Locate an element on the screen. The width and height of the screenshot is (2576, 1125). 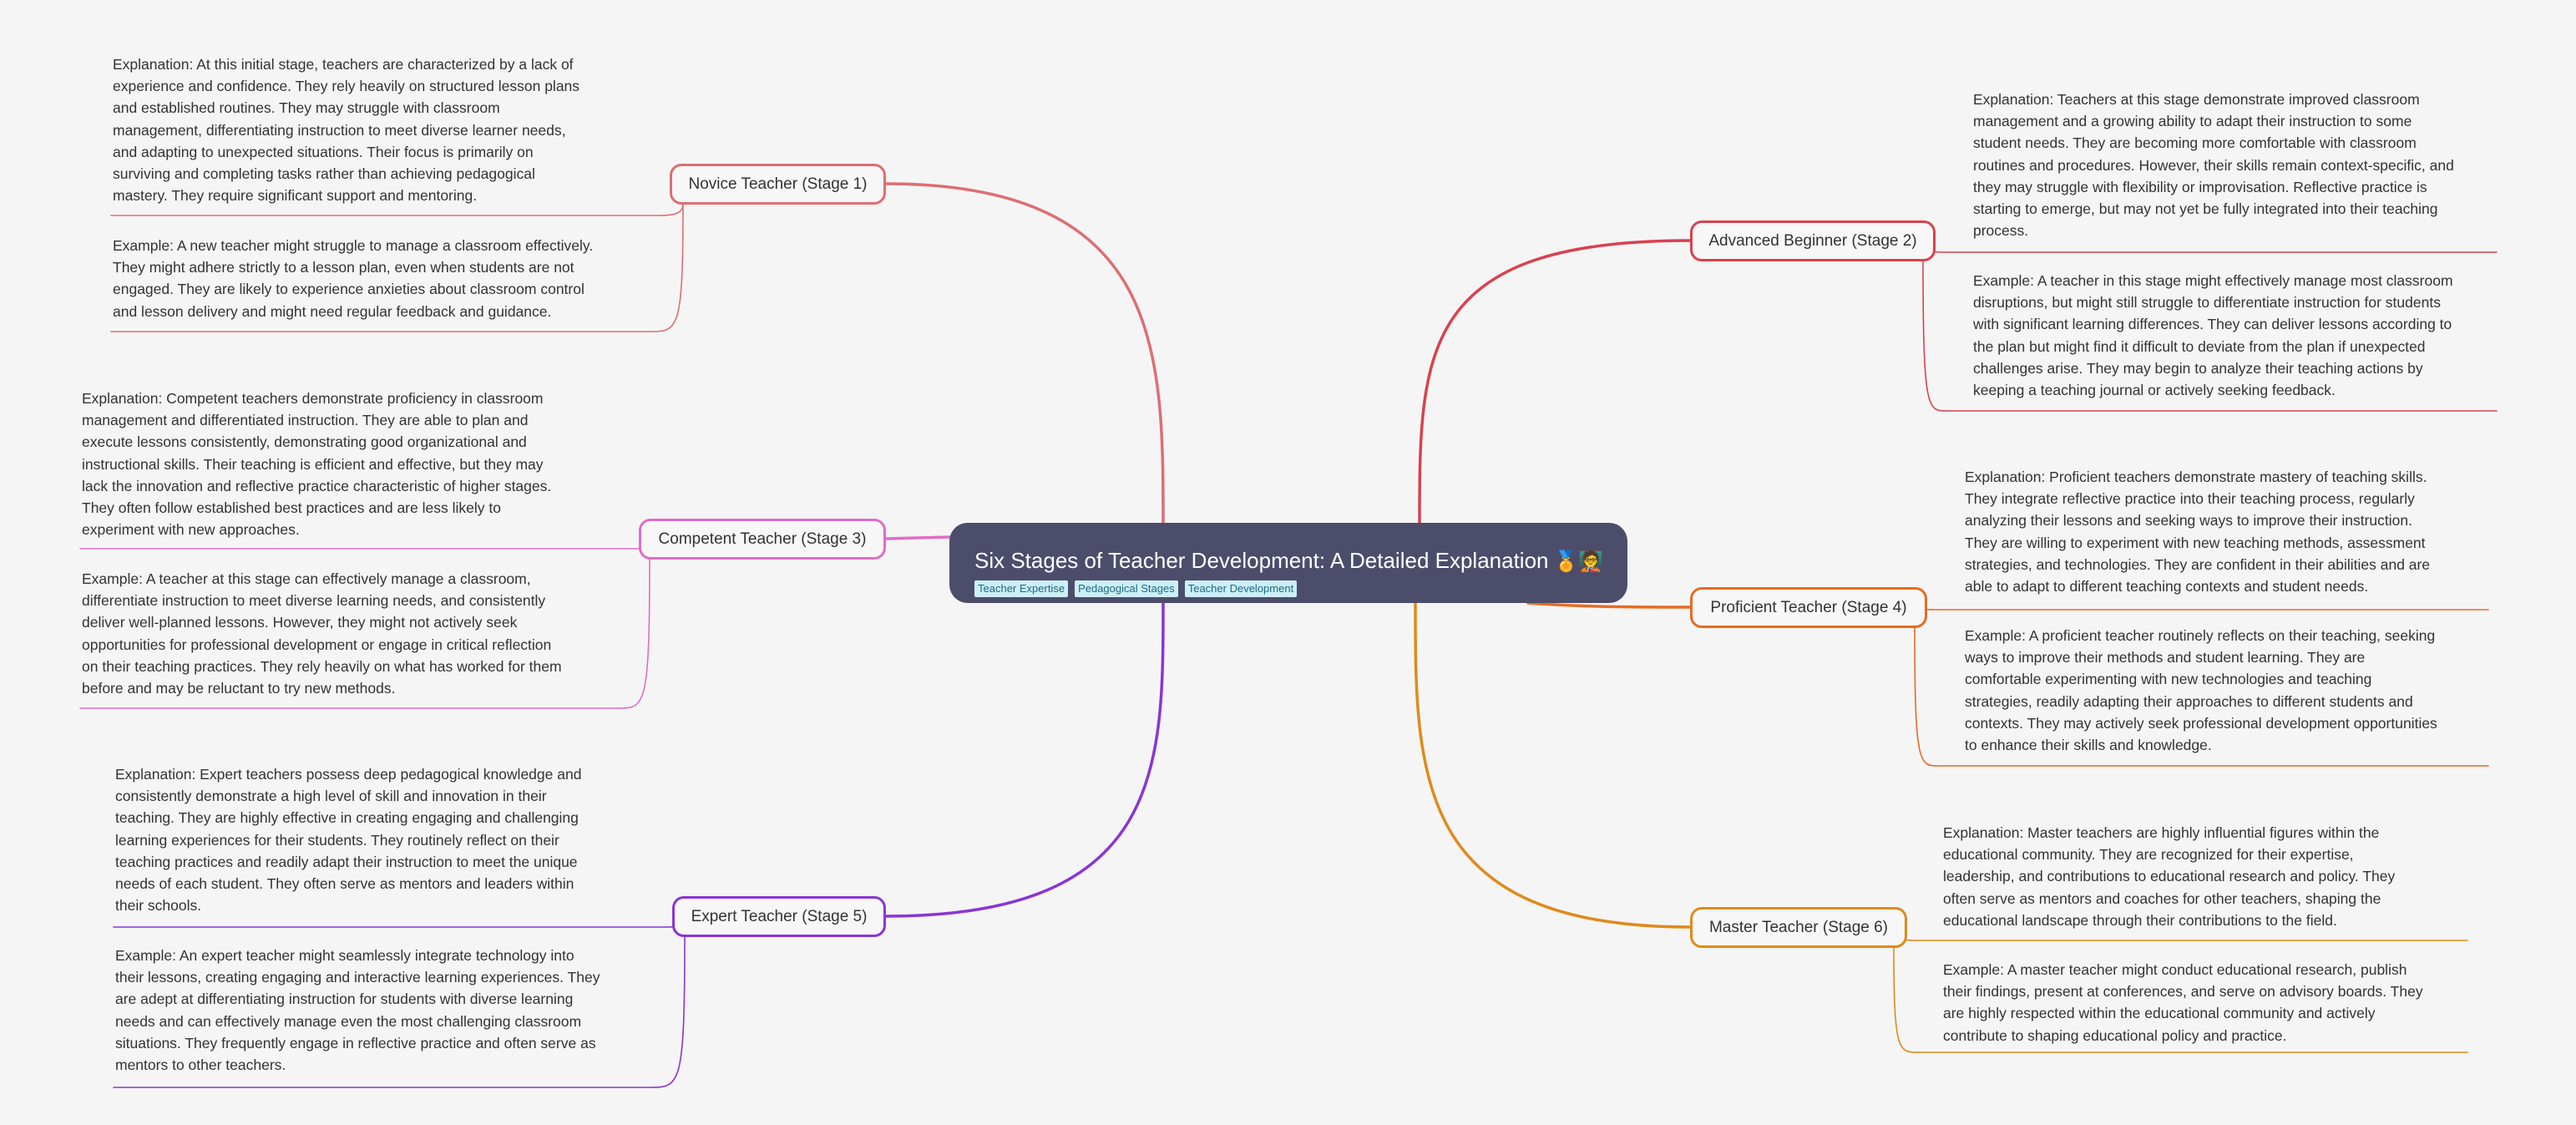
advanced-example-link is located at coordinates (1934, 336).